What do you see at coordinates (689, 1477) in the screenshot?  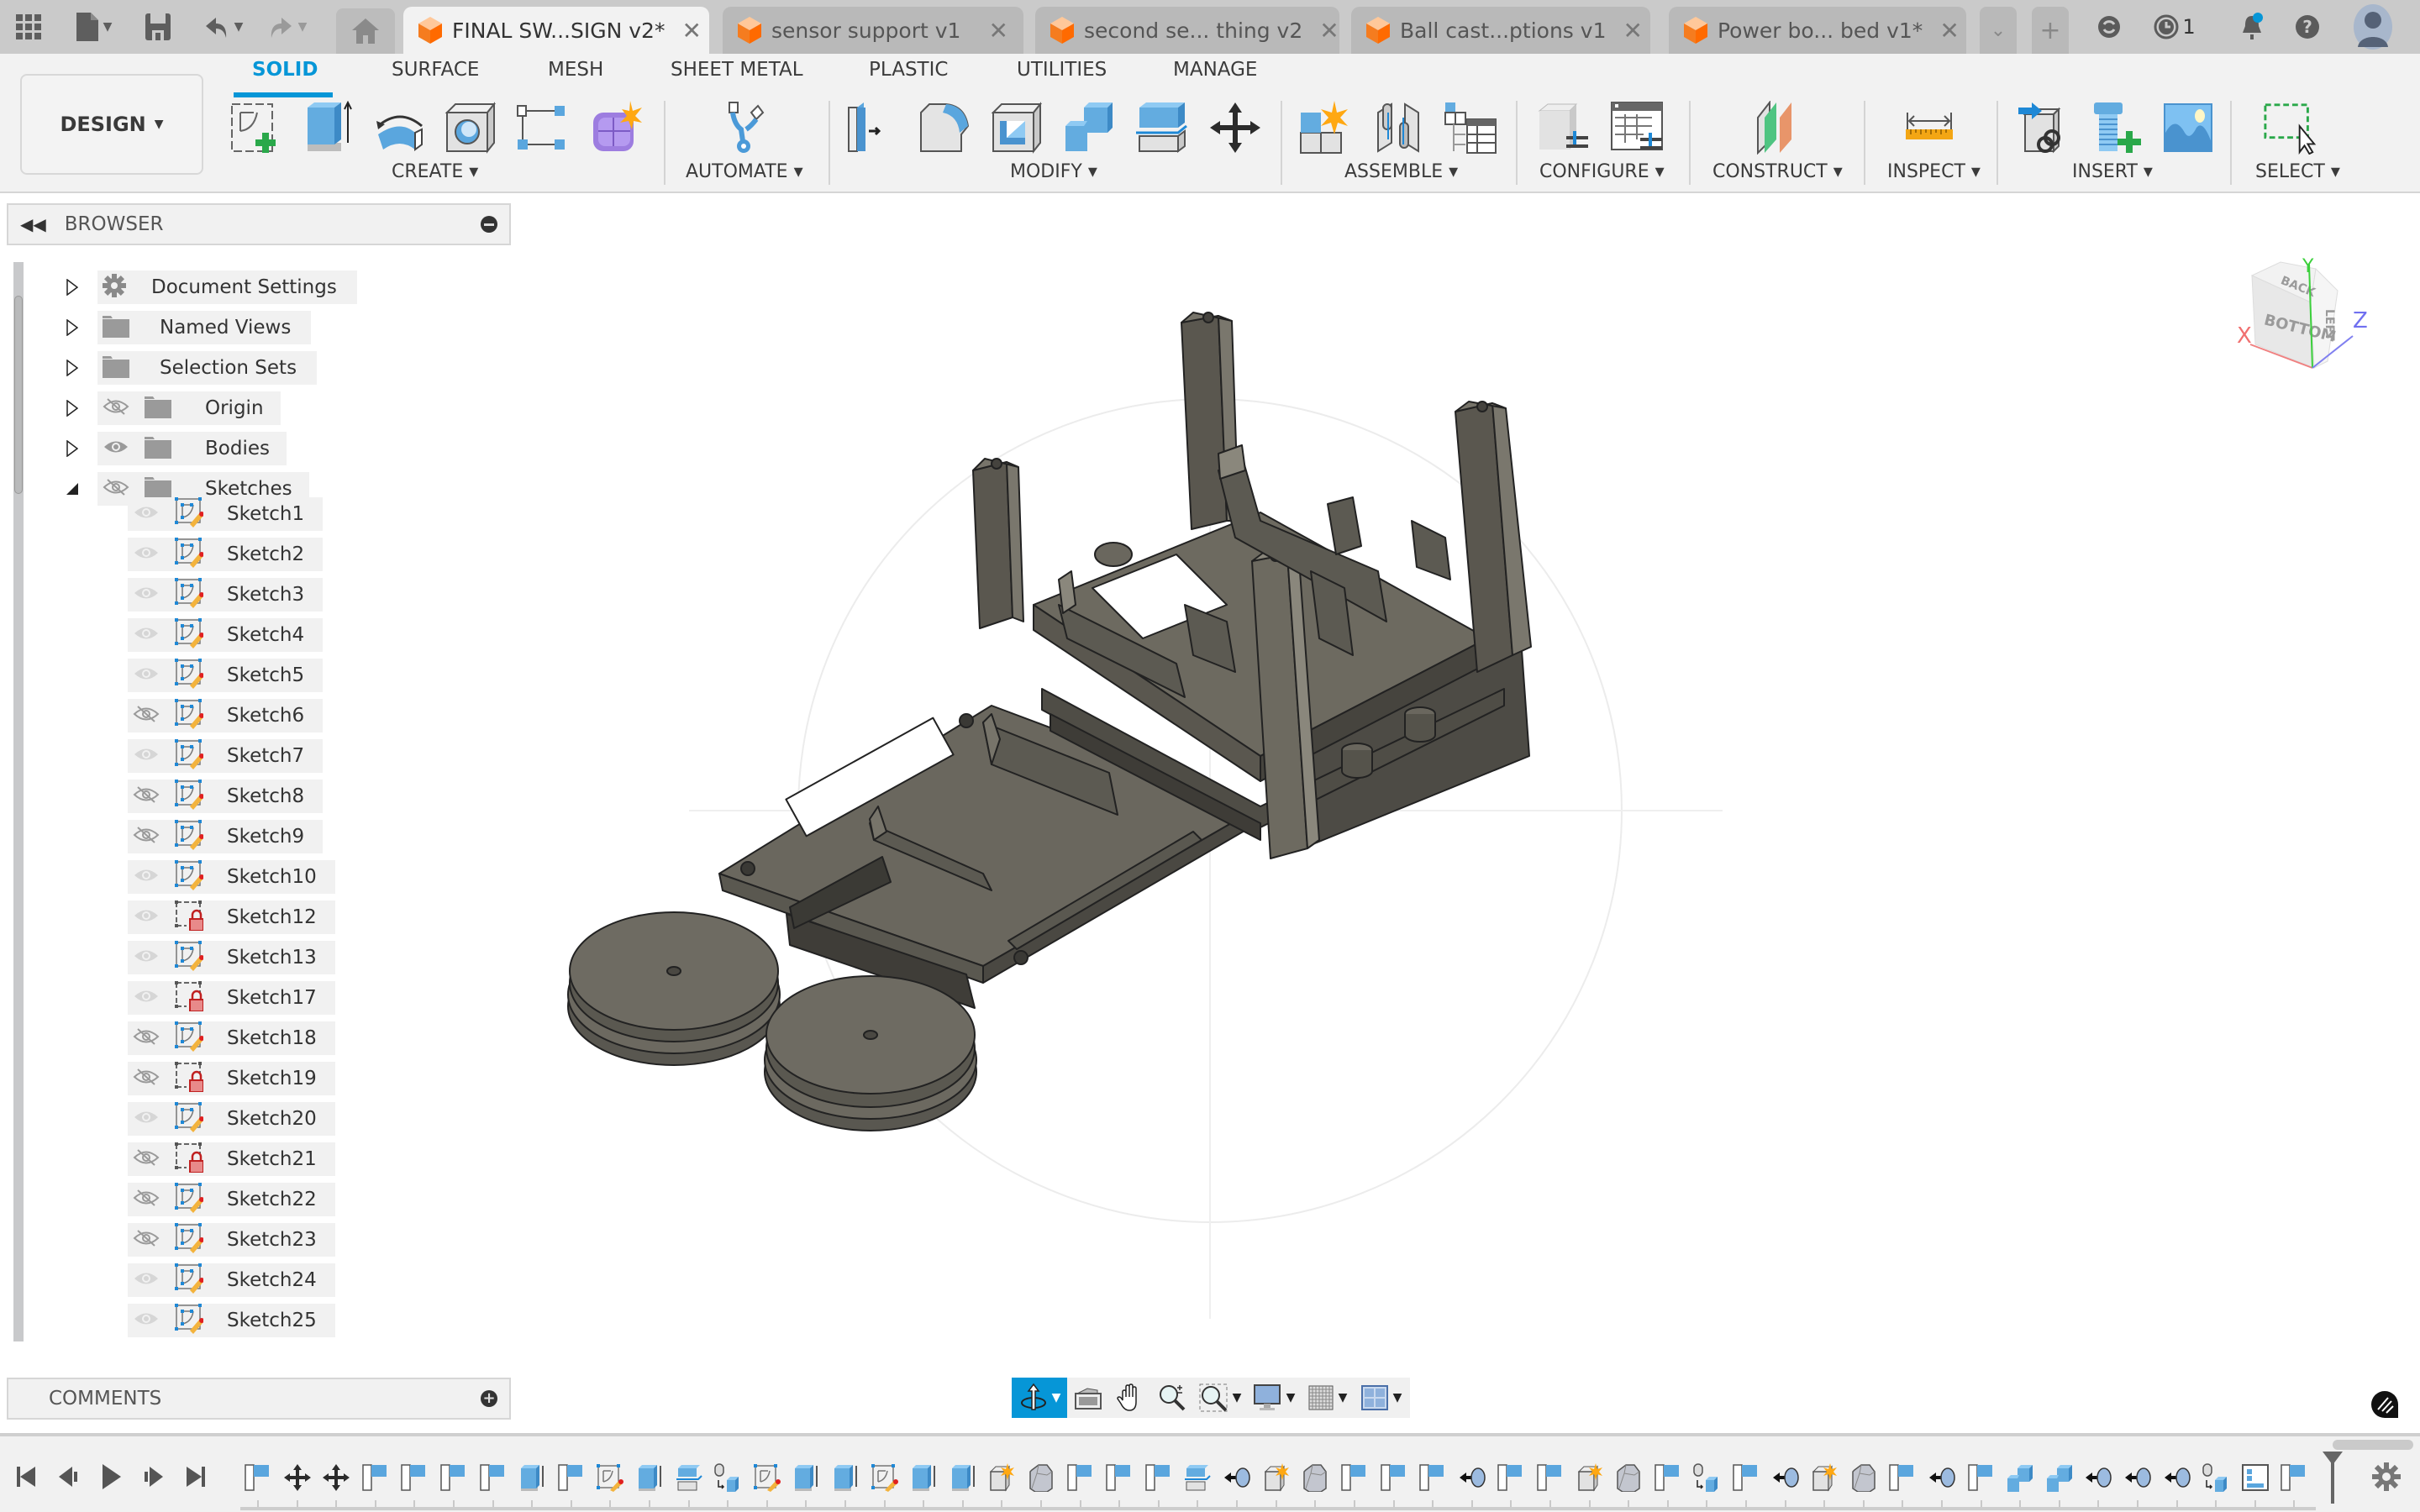 I see `timeline-feature-split-icon` at bounding box center [689, 1477].